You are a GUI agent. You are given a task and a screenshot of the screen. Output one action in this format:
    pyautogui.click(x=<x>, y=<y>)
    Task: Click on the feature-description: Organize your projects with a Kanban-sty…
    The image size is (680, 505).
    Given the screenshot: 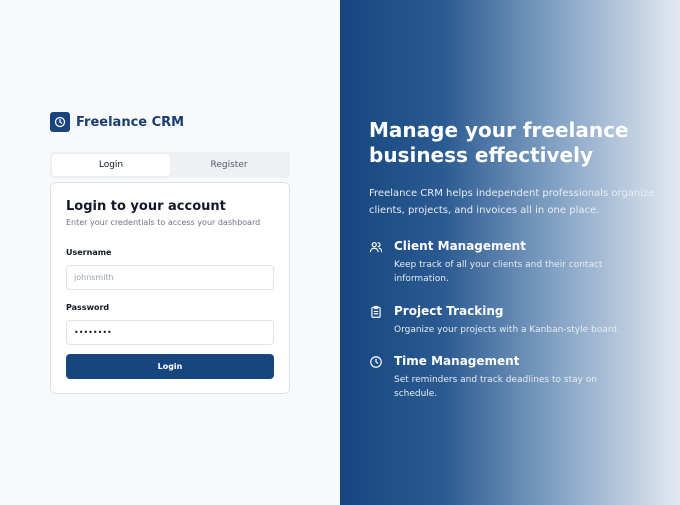 What is the action you would take?
    pyautogui.click(x=507, y=330)
    